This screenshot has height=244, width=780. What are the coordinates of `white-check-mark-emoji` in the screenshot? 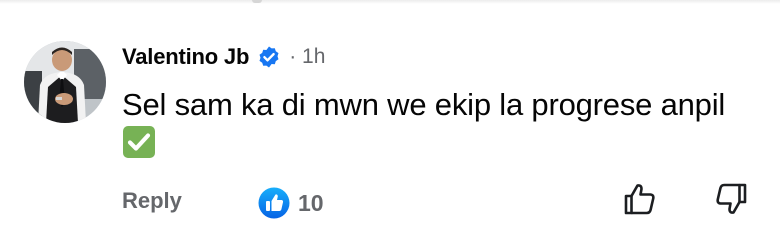 It's located at (139, 142).